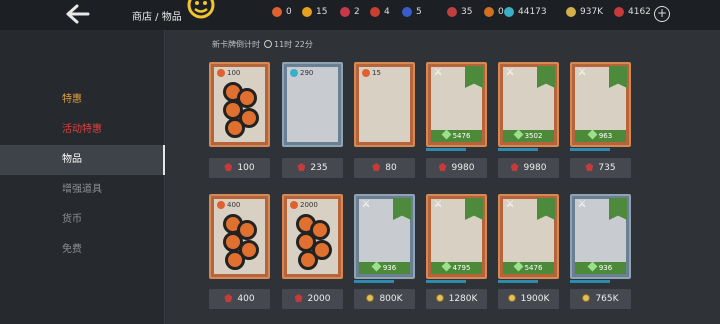 This screenshot has width=720, height=324. I want to click on resource-value: 44173, so click(532, 12).